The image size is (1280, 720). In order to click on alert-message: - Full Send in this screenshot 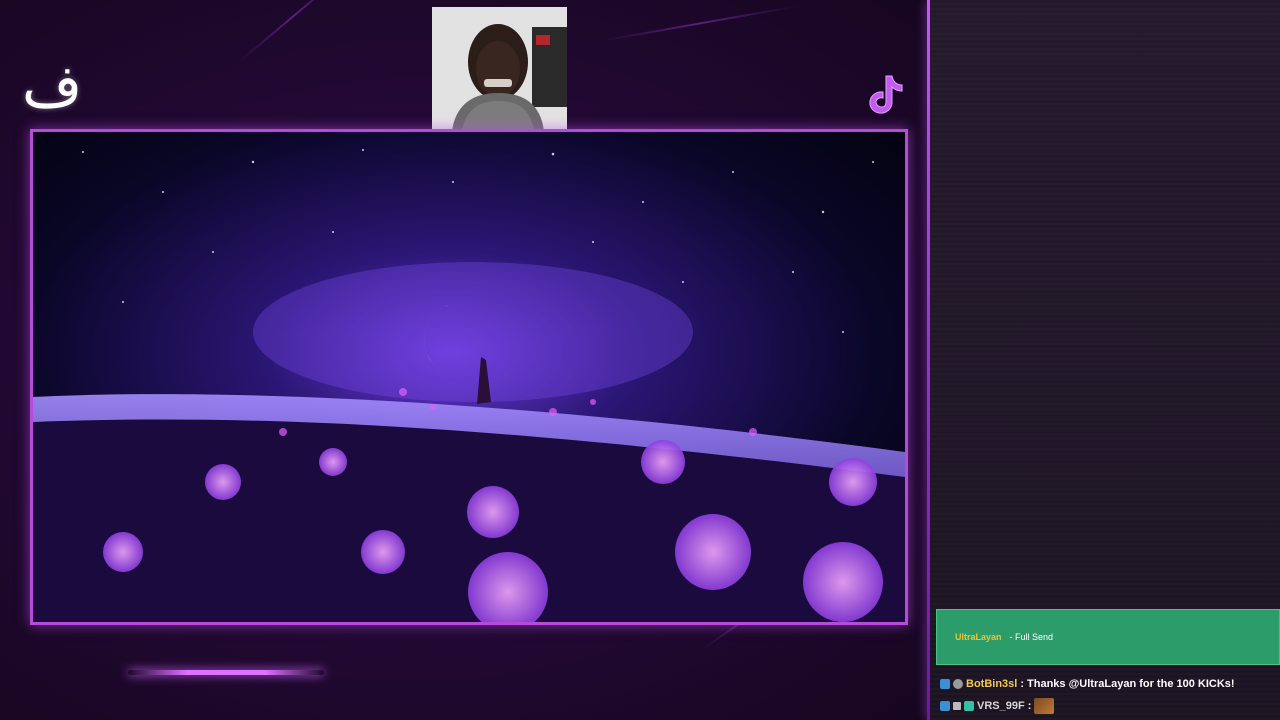, I will do `click(1031, 637)`.